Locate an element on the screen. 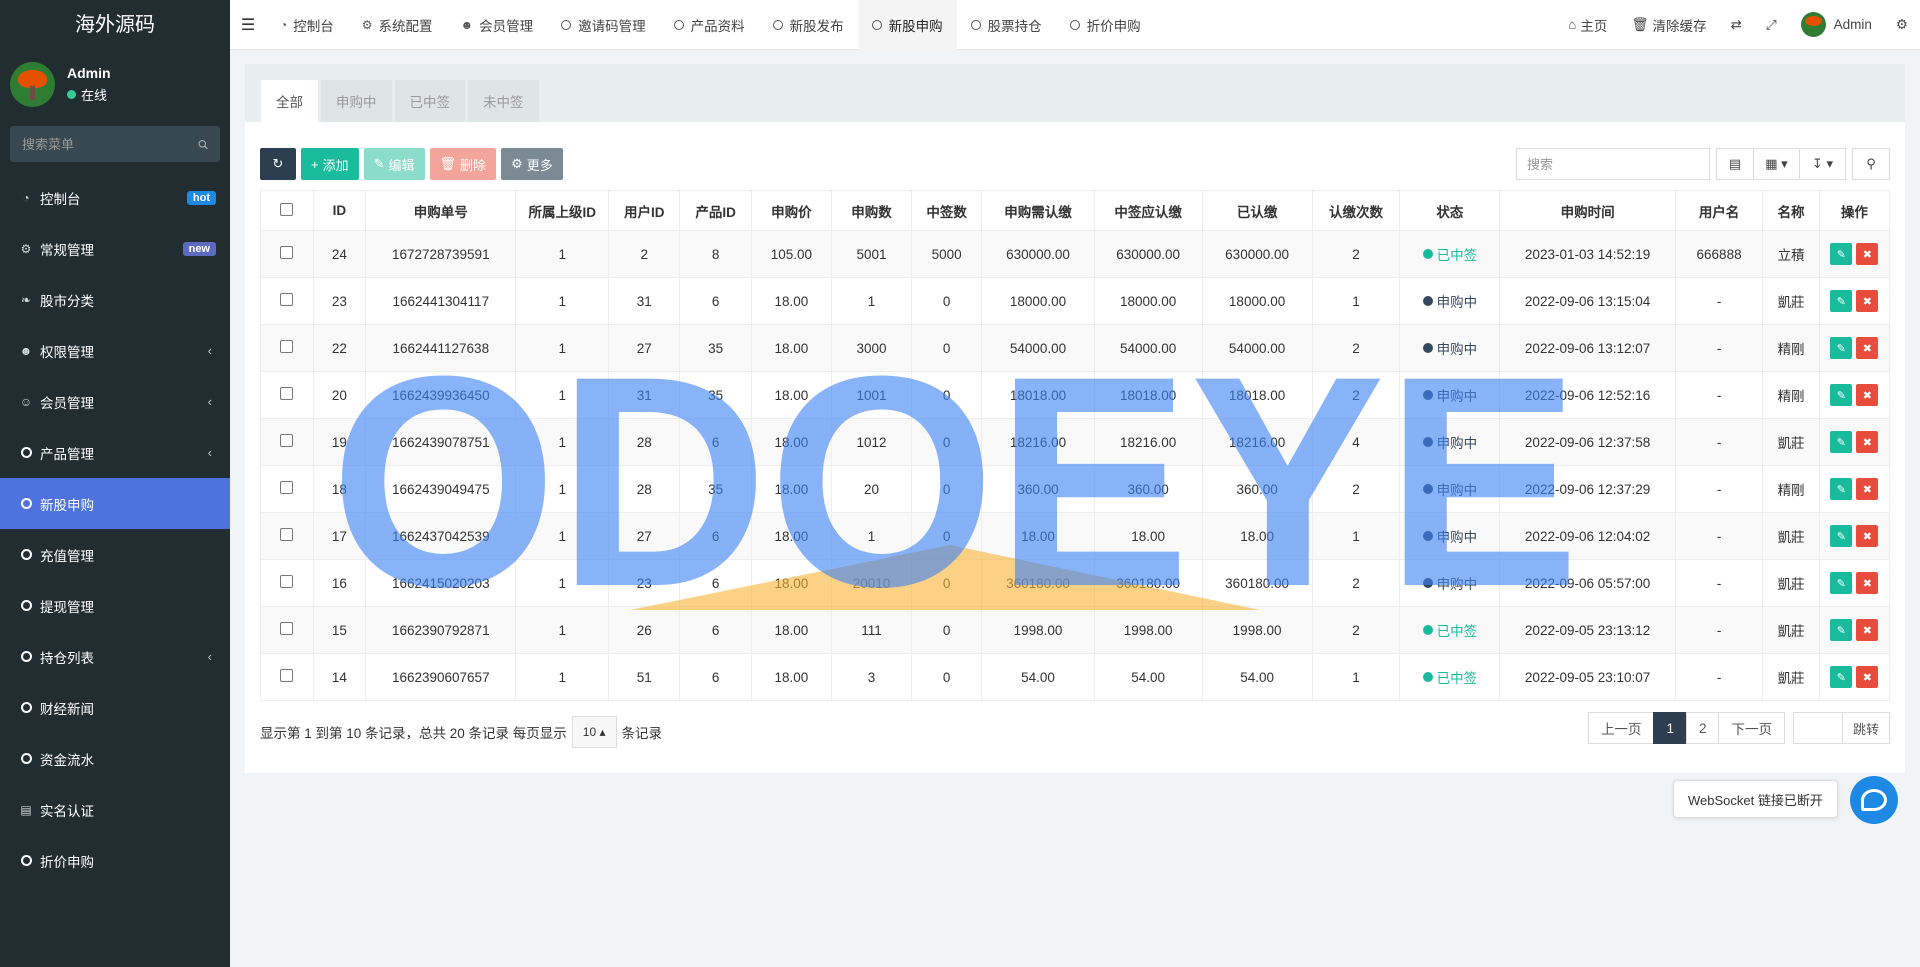 This screenshot has height=967, width=1920. status-badge: 已中签 is located at coordinates (1457, 678).